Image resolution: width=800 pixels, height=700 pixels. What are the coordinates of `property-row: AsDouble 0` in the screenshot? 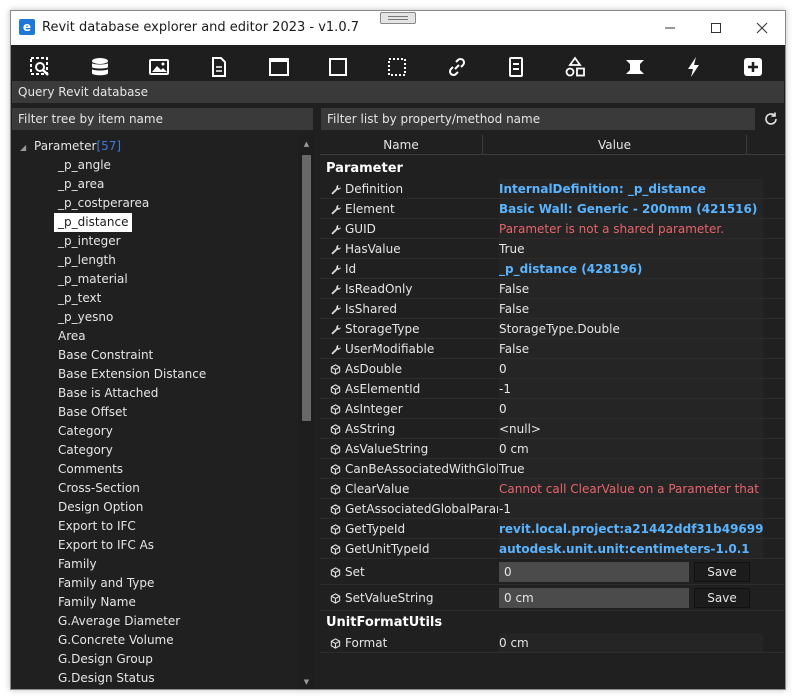 It's located at (552, 369).